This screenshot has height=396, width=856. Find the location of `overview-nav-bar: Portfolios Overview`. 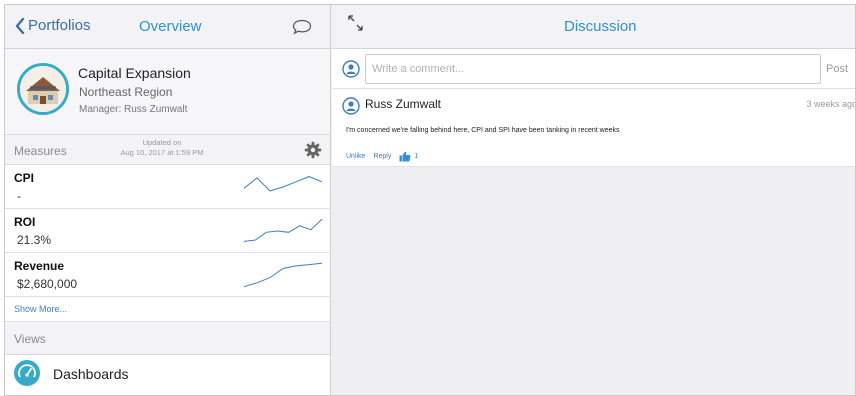

overview-nav-bar: Portfolios Overview is located at coordinates (167, 27).